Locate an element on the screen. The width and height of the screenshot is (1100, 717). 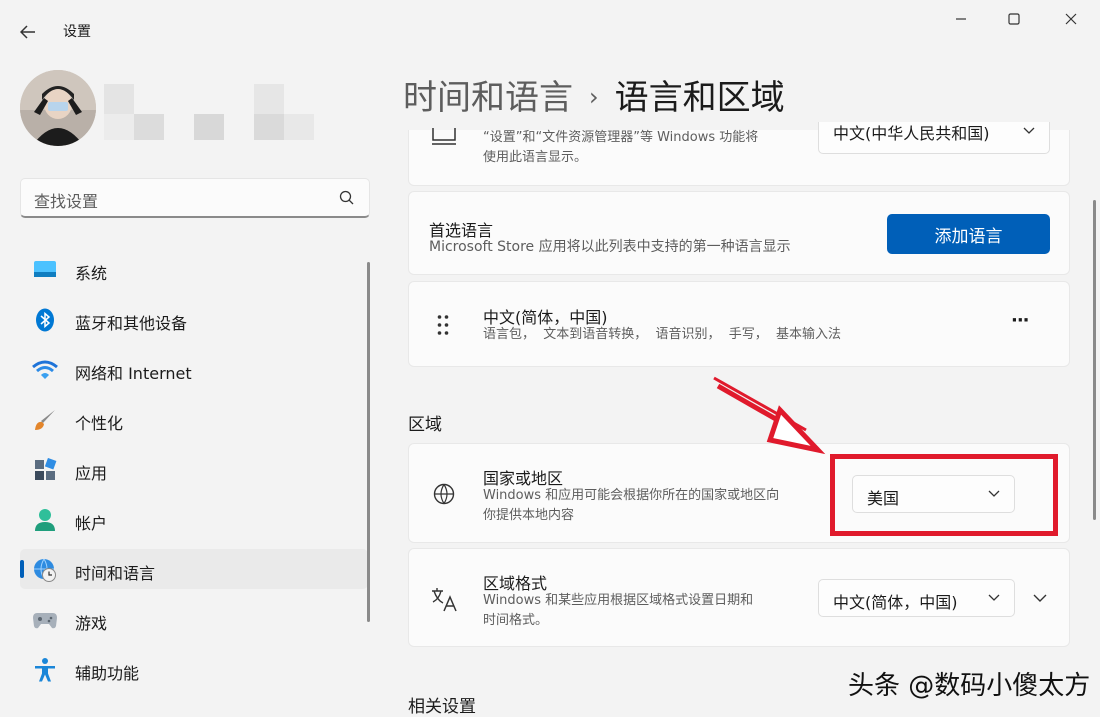
brush-icon is located at coordinates (45, 420).